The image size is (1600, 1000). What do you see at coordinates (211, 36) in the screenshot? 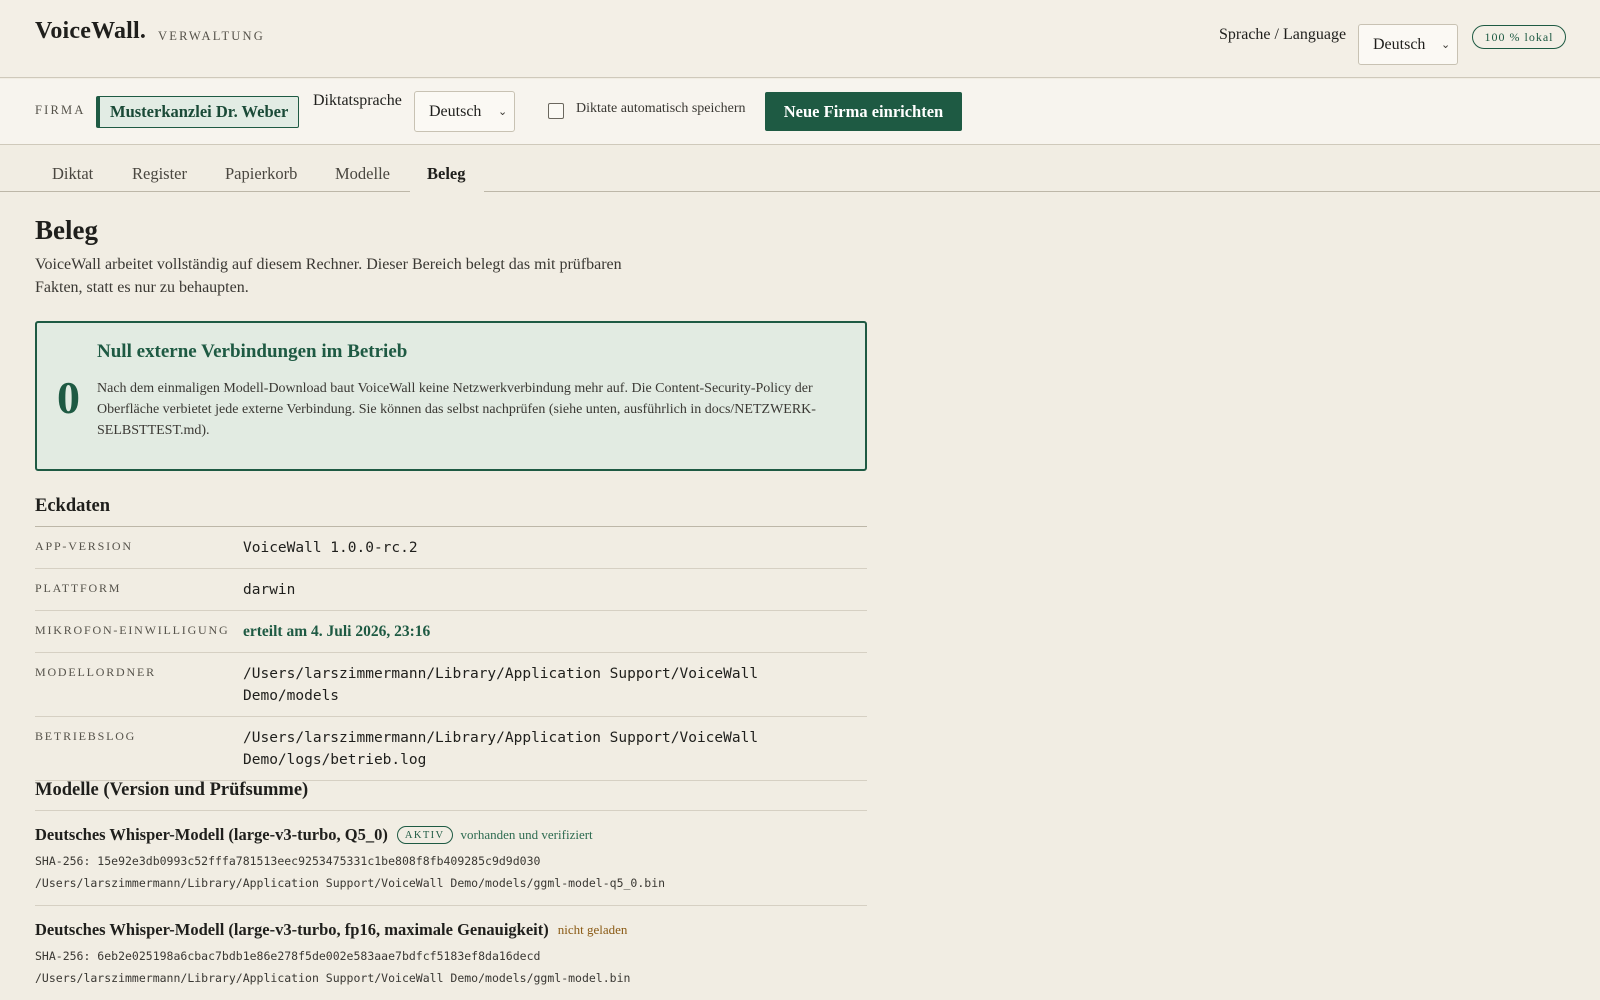
I see `app-section-label: VERWALTUNG` at bounding box center [211, 36].